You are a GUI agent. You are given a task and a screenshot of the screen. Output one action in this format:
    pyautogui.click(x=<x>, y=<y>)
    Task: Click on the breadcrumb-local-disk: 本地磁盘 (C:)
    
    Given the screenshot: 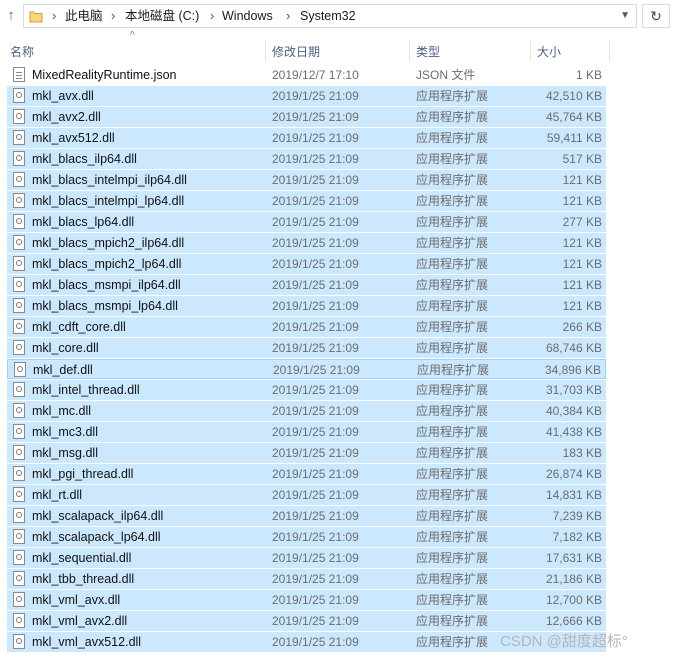 What is the action you would take?
    pyautogui.click(x=162, y=16)
    